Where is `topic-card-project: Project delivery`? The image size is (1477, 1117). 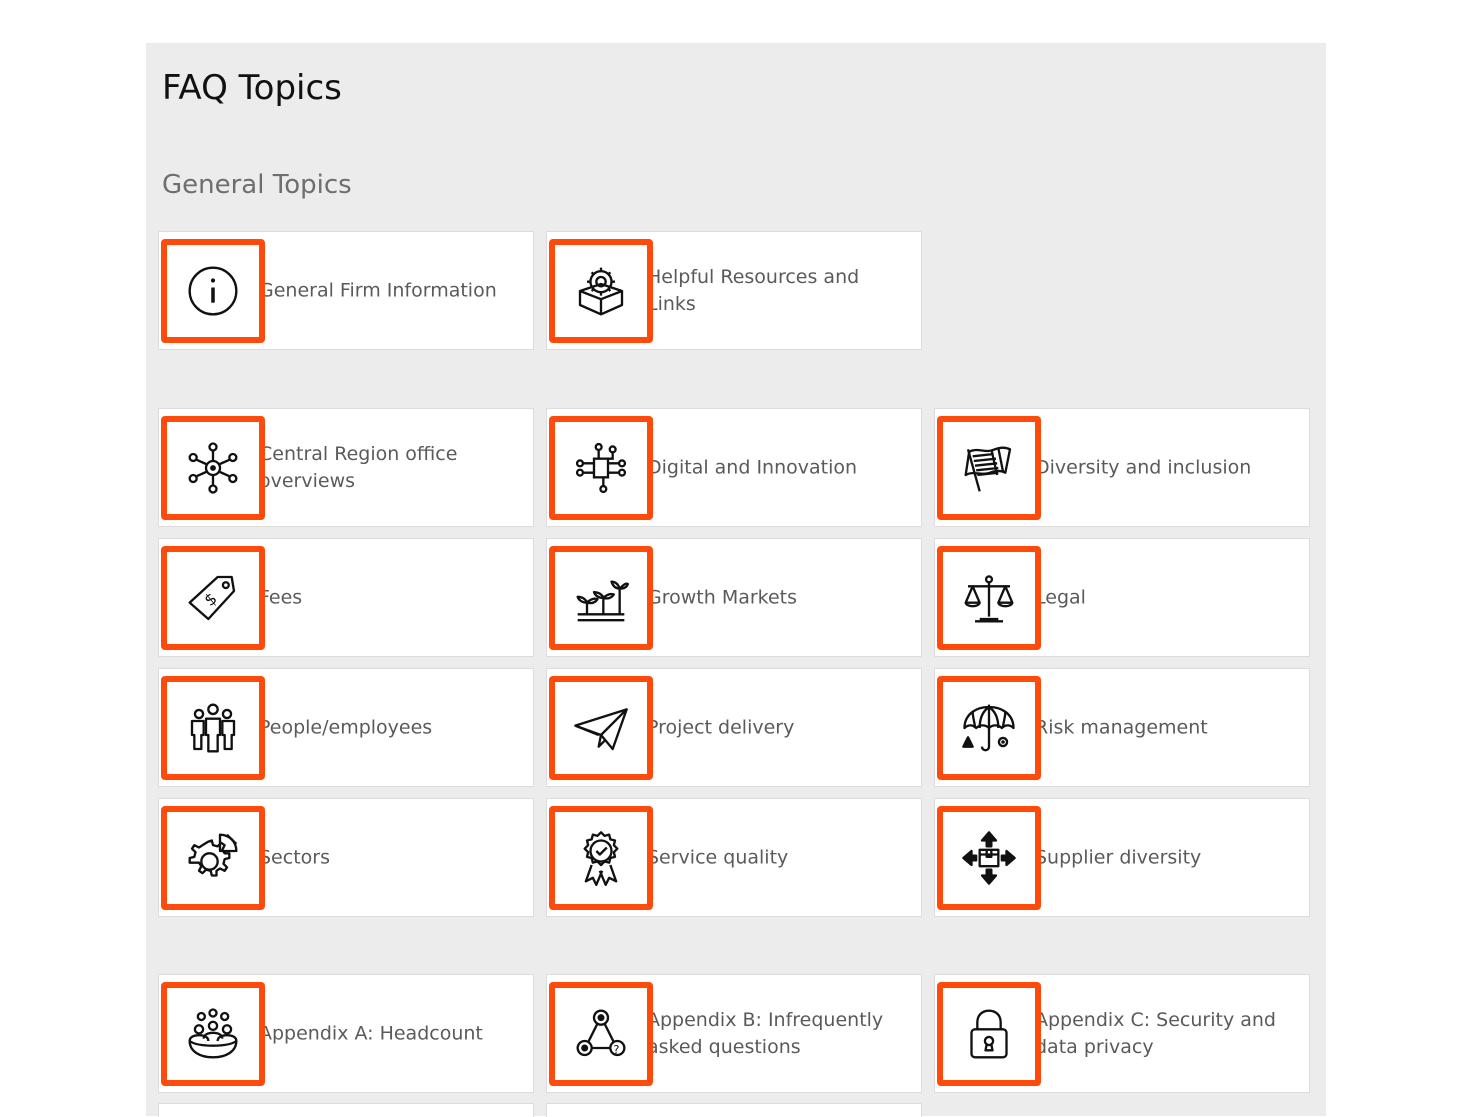 topic-card-project: Project delivery is located at coordinates (734, 727).